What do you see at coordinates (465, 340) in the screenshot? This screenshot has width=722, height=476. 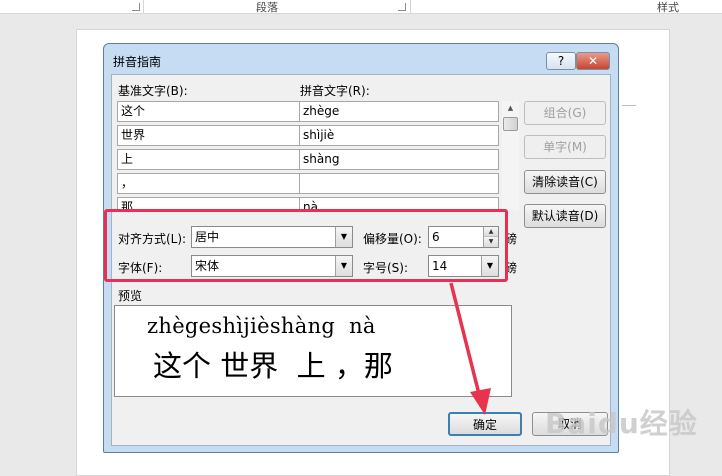 I see `arrow-shaft` at bounding box center [465, 340].